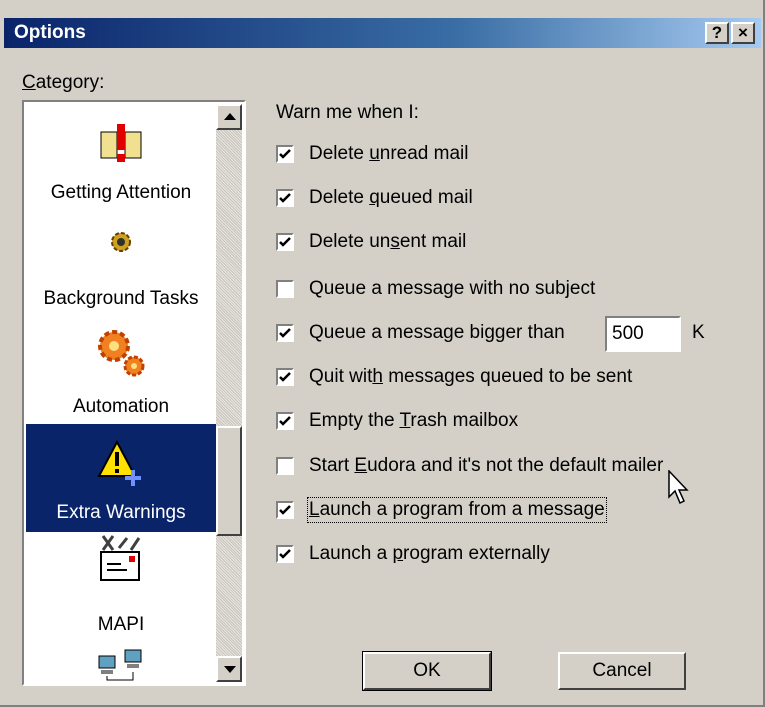 This screenshot has height=707, width=765. Describe the element at coordinates (643, 334) in the screenshot. I see `size-limit-input` at that location.